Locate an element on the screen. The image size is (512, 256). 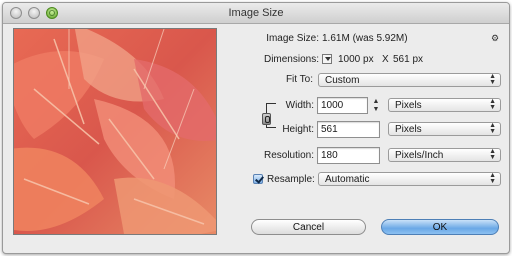
width-field: 1000 is located at coordinates (342, 105).